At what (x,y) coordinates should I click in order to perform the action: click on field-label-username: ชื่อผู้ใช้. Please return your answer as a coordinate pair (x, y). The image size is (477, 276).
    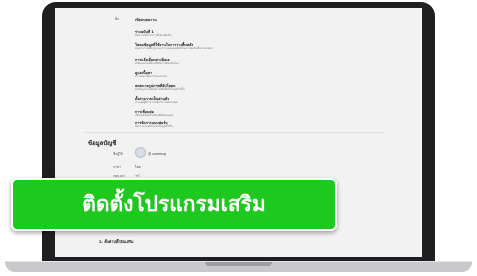
    Looking at the image, I should click on (118, 154).